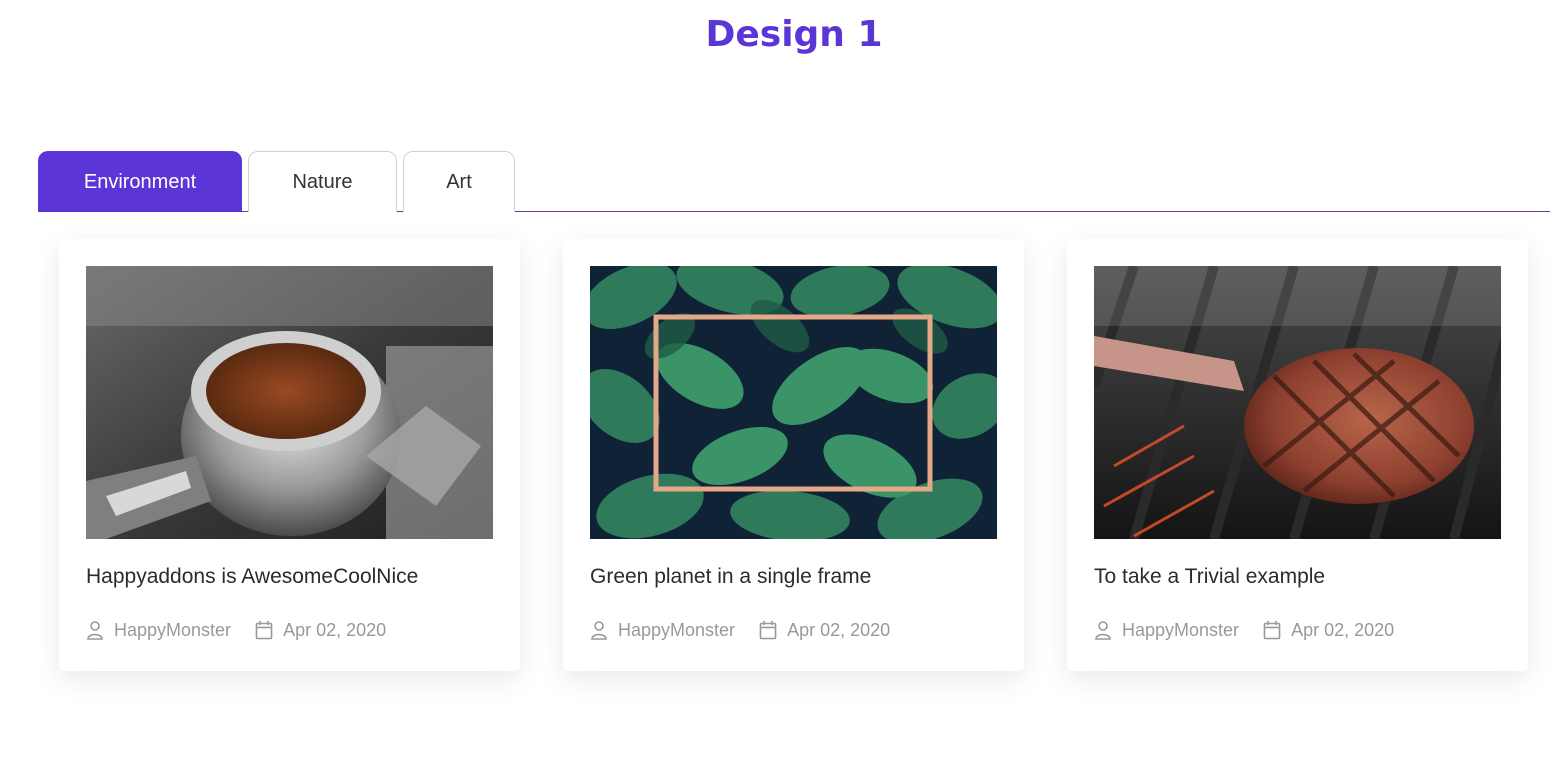 The image size is (1568, 781). Describe the element at coordinates (289, 402) in the screenshot. I see `post-image-coffee` at that location.